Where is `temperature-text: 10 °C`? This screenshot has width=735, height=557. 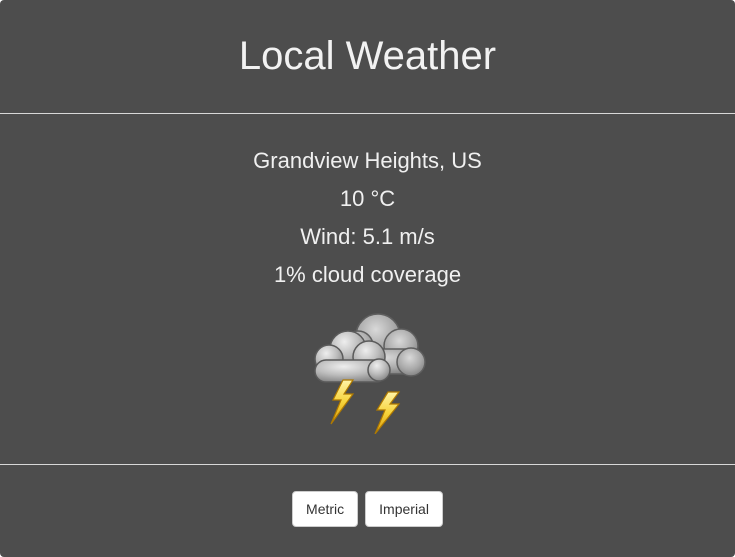
temperature-text: 10 °C is located at coordinates (367, 198).